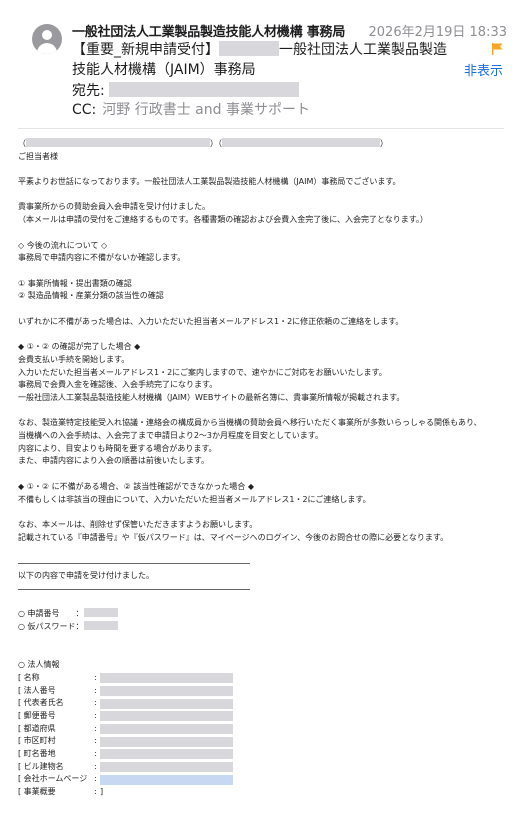  Describe the element at coordinates (268, 691) in the screenshot. I see `corp-field-row: [ 法人番号:` at that location.